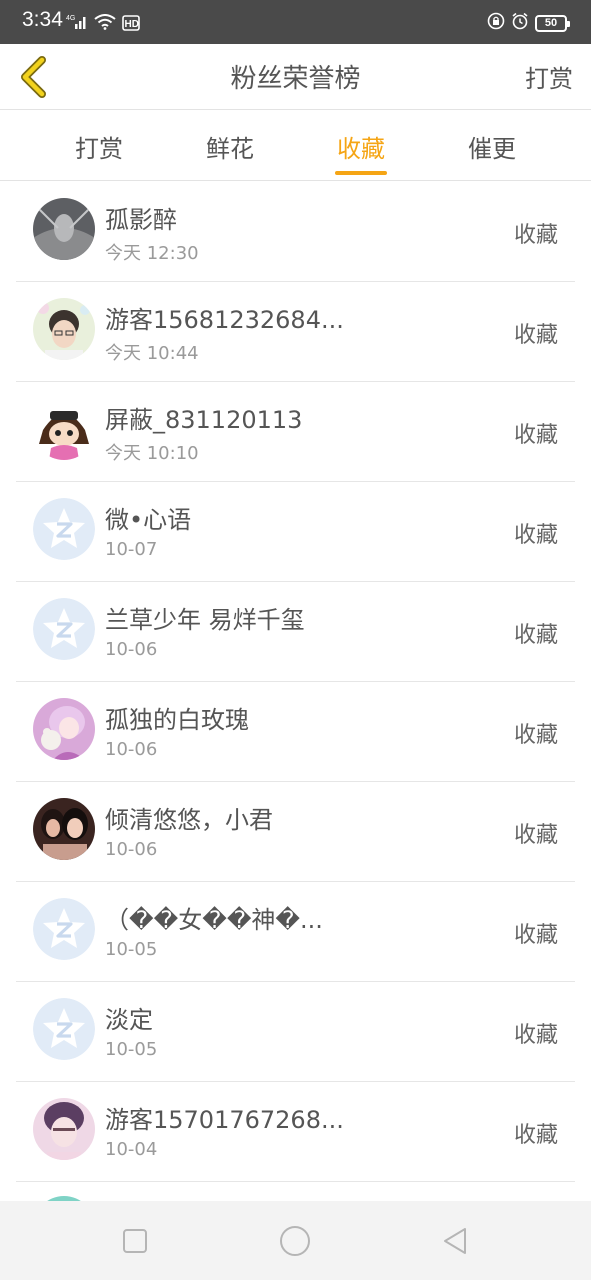 This screenshot has width=591, height=1280. Describe the element at coordinates (295, 1032) in the screenshot. I see `list-item: 淡定 10-05 收藏` at that location.